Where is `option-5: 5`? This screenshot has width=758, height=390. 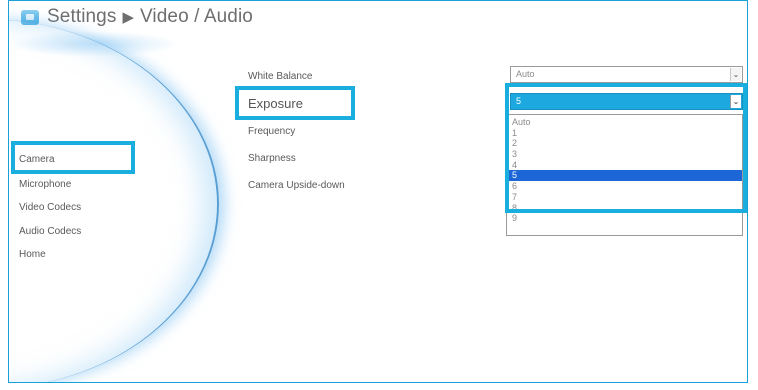
option-5: 5 is located at coordinates (624, 176).